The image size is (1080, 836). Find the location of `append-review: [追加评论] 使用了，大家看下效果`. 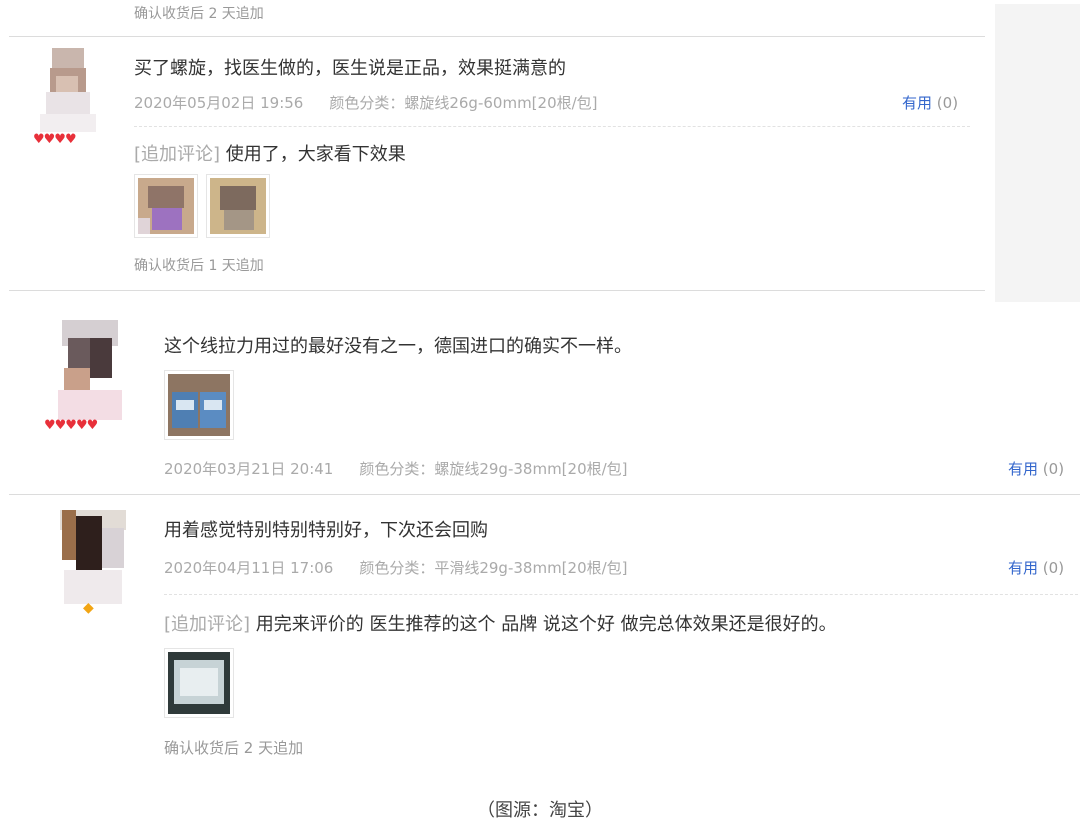

append-review: [追加评论] 使用了，大家看下效果 is located at coordinates (270, 153).